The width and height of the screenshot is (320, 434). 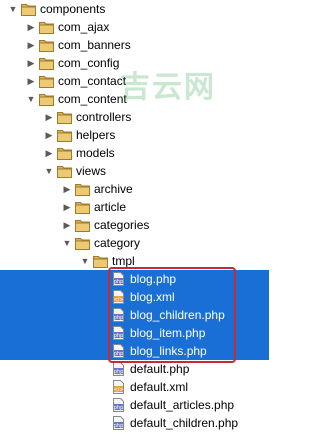 I want to click on tree-item-label: default_articles.php, so click(x=182, y=405).